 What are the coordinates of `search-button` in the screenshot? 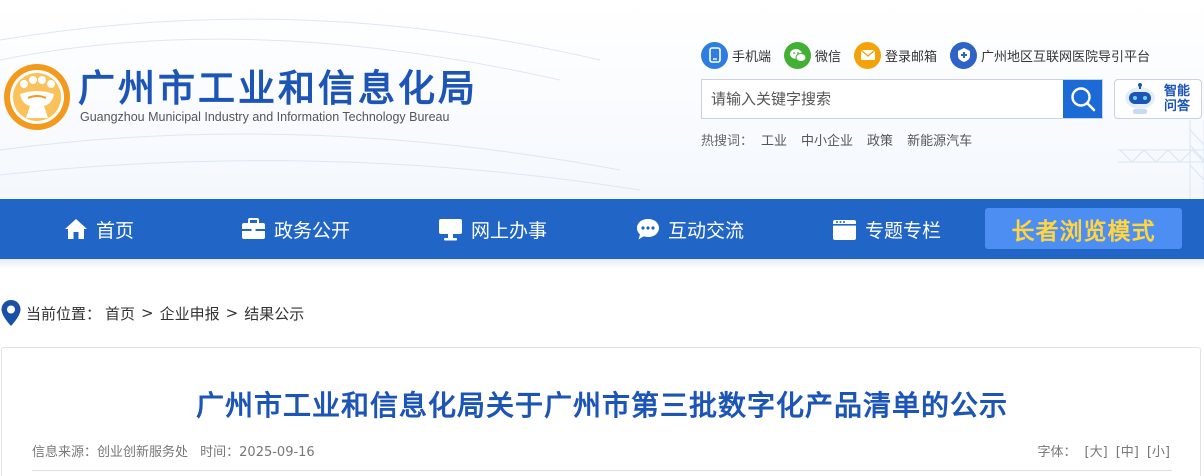 It's located at (1082, 99).